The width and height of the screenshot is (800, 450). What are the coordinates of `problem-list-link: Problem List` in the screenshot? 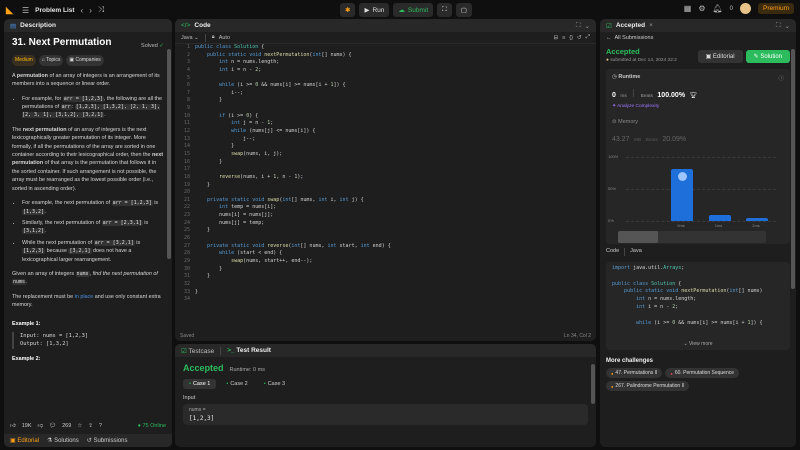 It's located at (54, 10).